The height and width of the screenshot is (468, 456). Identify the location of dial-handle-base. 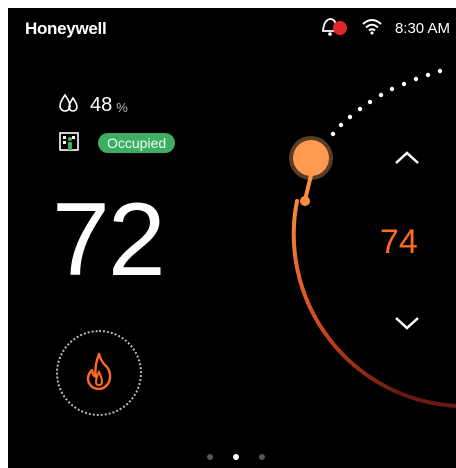
(305, 201).